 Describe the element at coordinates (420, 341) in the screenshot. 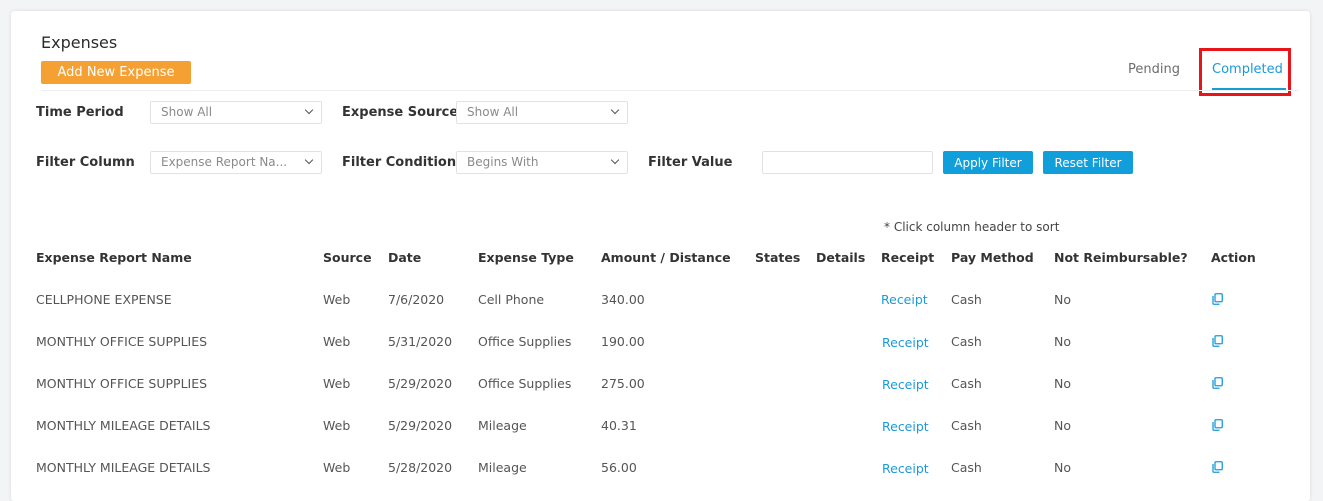

I see `cell-date: 5/31/2020` at that location.